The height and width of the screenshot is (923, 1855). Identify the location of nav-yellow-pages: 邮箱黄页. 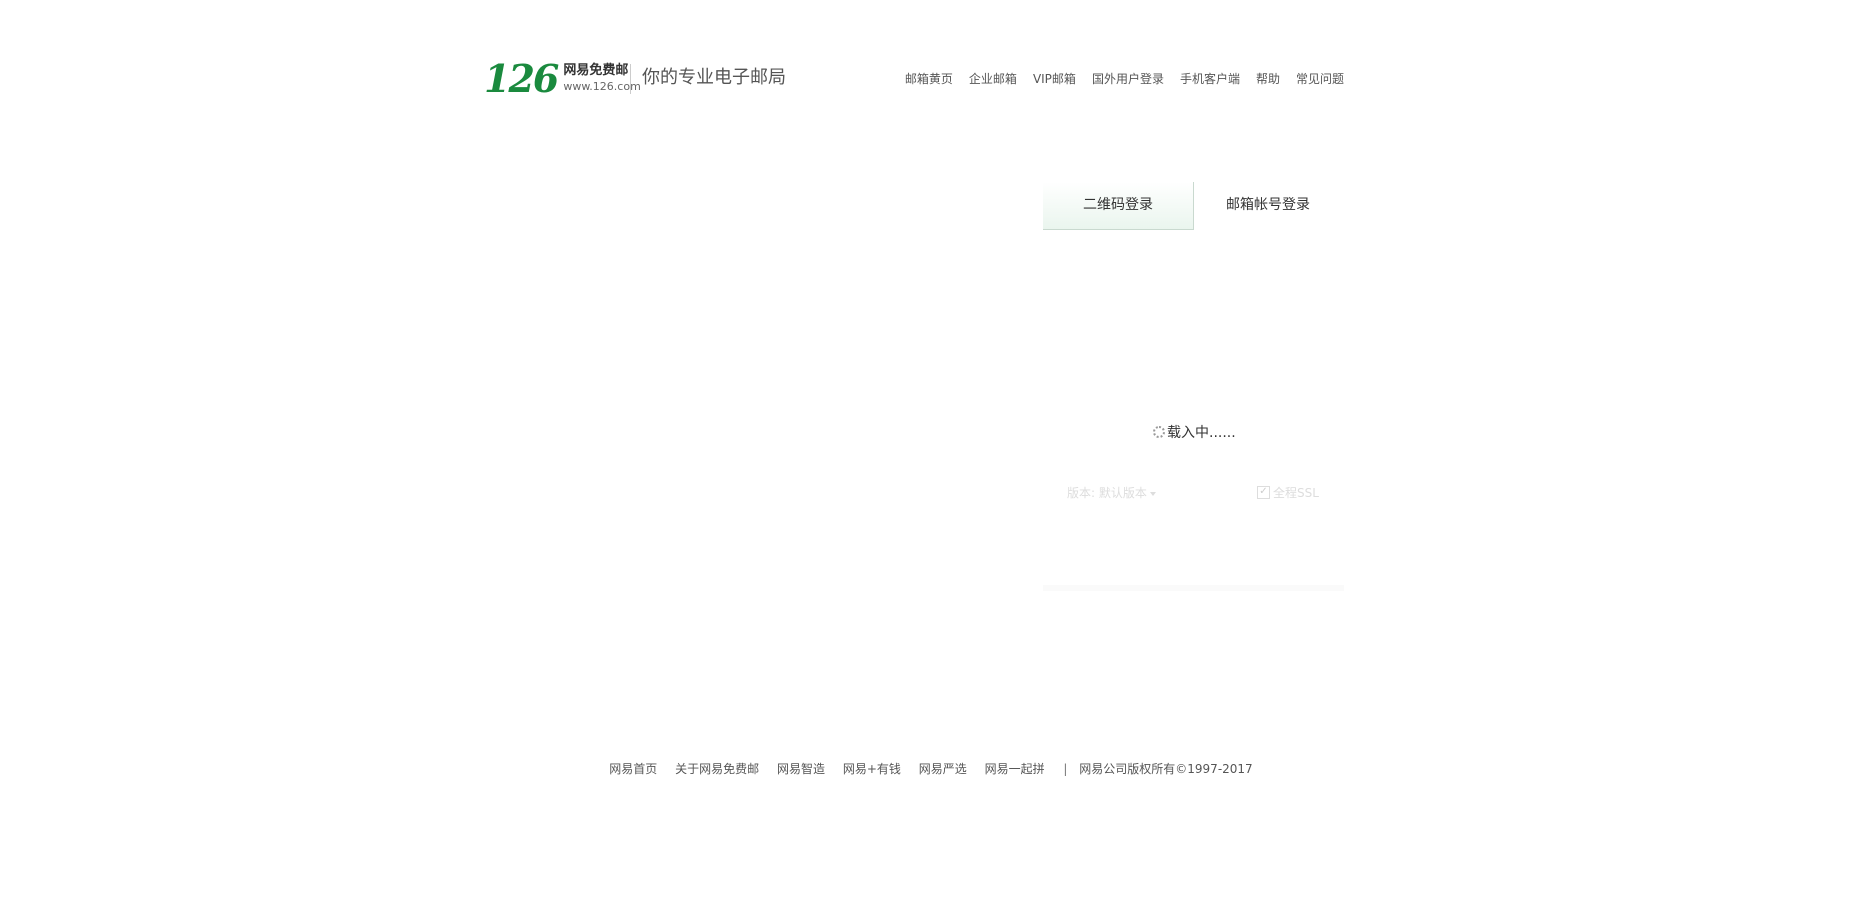
(929, 79).